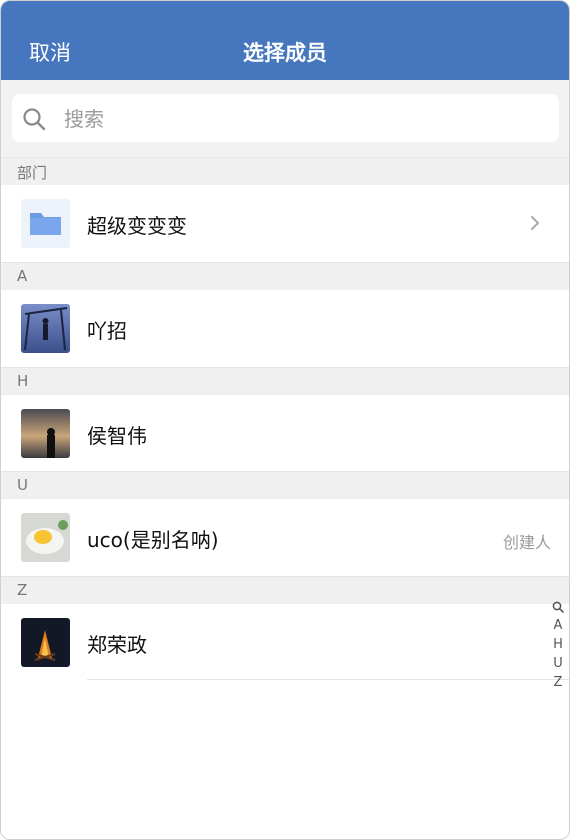 The width and height of the screenshot is (570, 840). I want to click on member-name: uco(是别名呐), so click(153, 540).